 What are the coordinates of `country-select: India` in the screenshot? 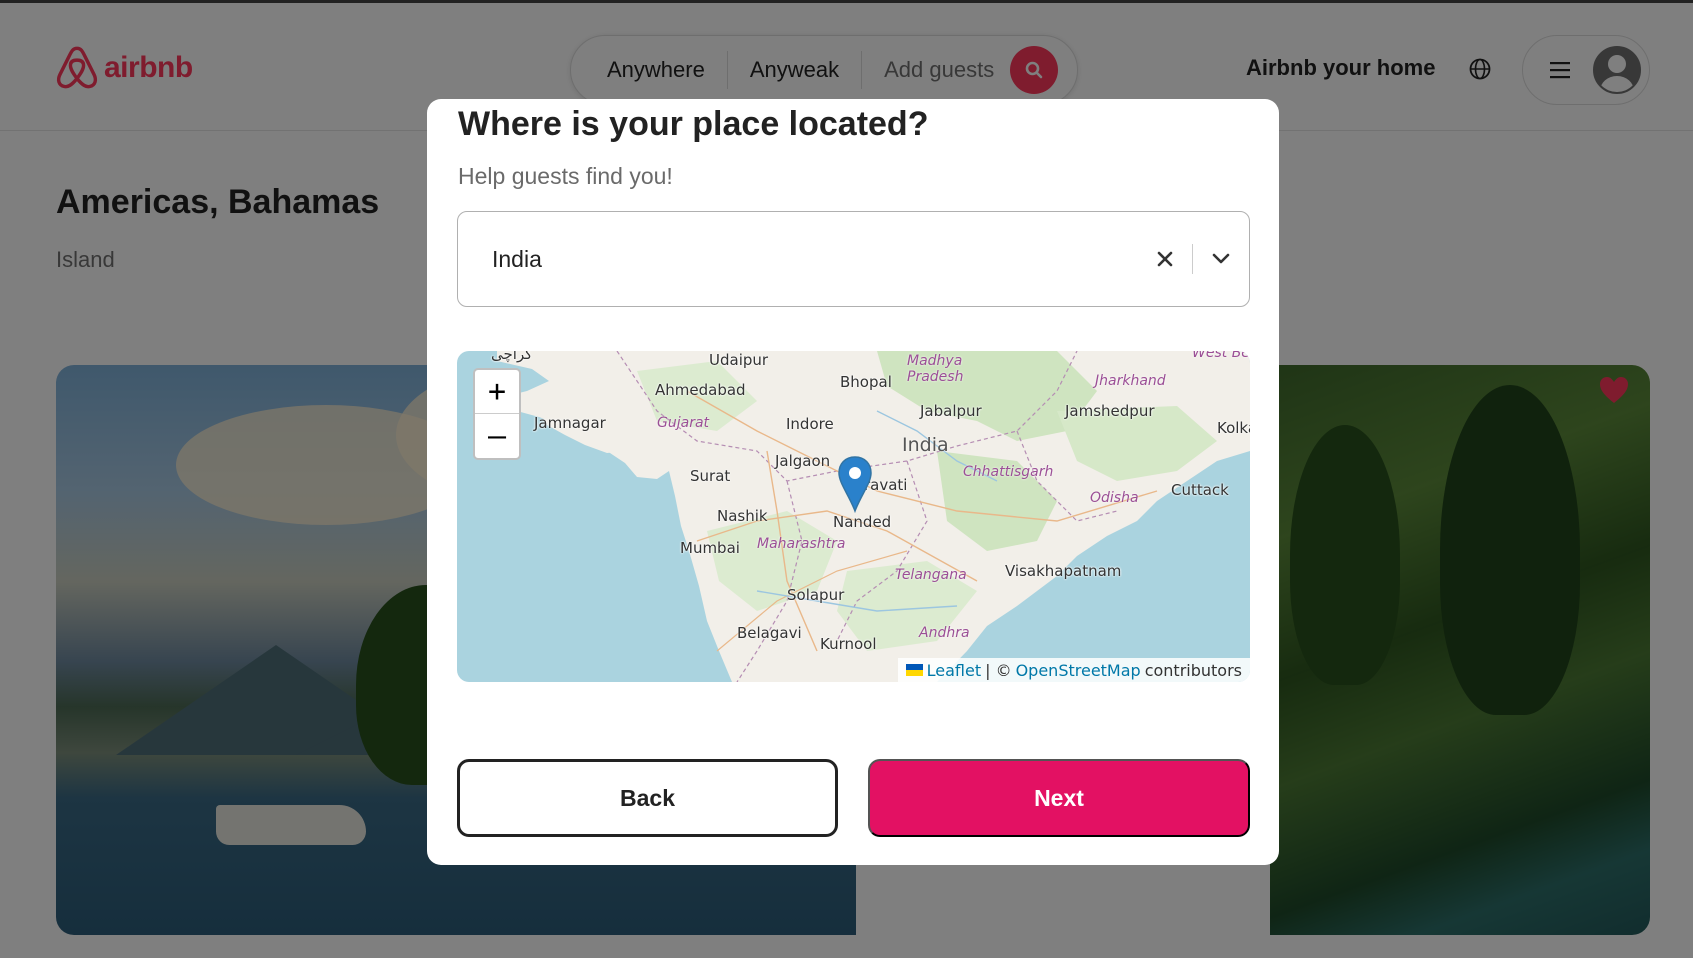 It's located at (853, 259).